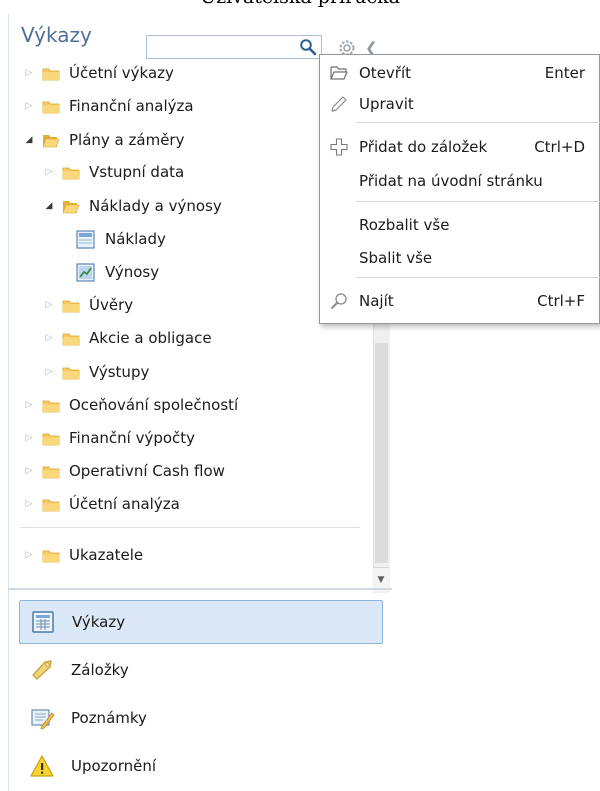 This screenshot has width=600, height=791. Describe the element at coordinates (131, 106) in the screenshot. I see `tree-item-label: Finanční analýza` at that location.